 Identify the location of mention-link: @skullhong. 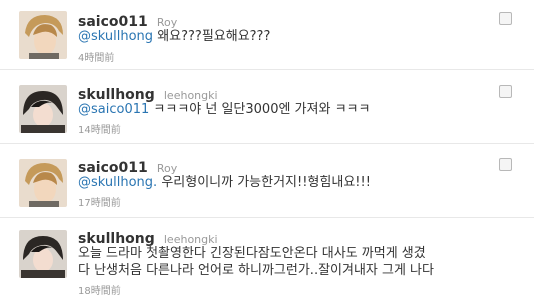
(115, 36).